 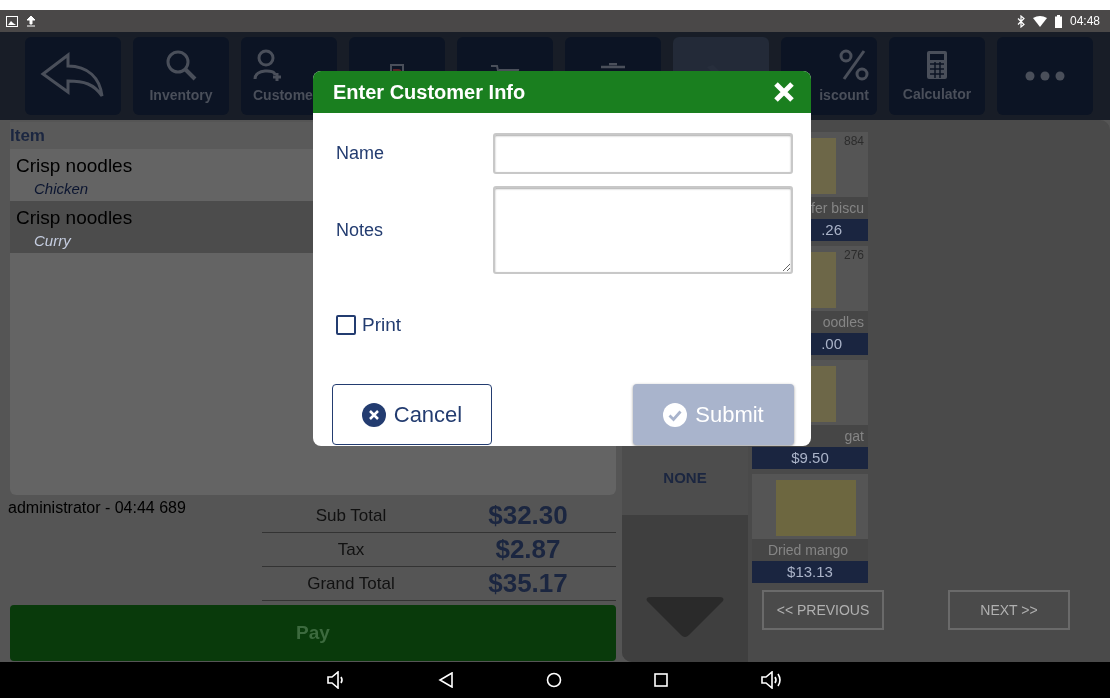 I want to click on item-modifier: Curry, so click(x=53, y=240).